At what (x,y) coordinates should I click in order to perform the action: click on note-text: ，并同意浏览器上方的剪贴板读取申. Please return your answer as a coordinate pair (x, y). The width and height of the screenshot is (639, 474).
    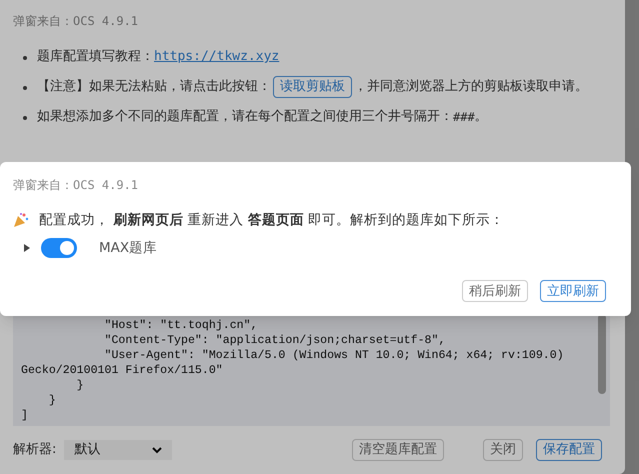
    Looking at the image, I should click on (458, 87).